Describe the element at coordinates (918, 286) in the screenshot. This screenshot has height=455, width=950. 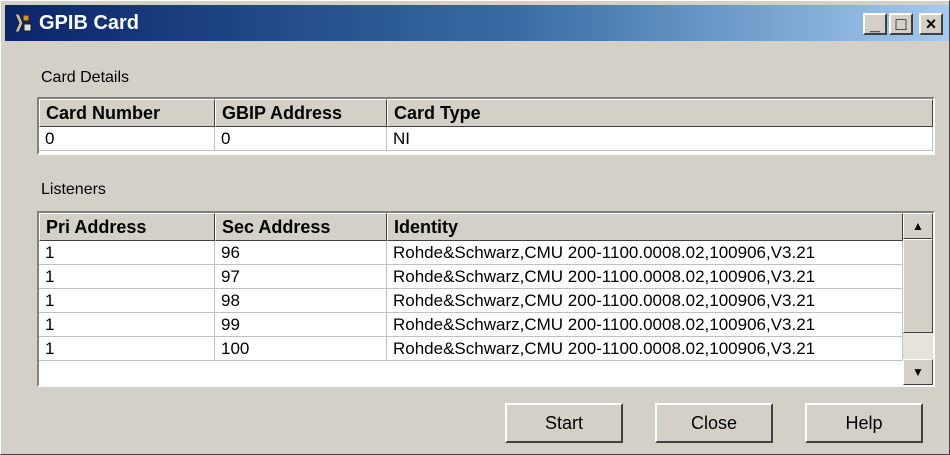
I see `scroll-thumb` at that location.